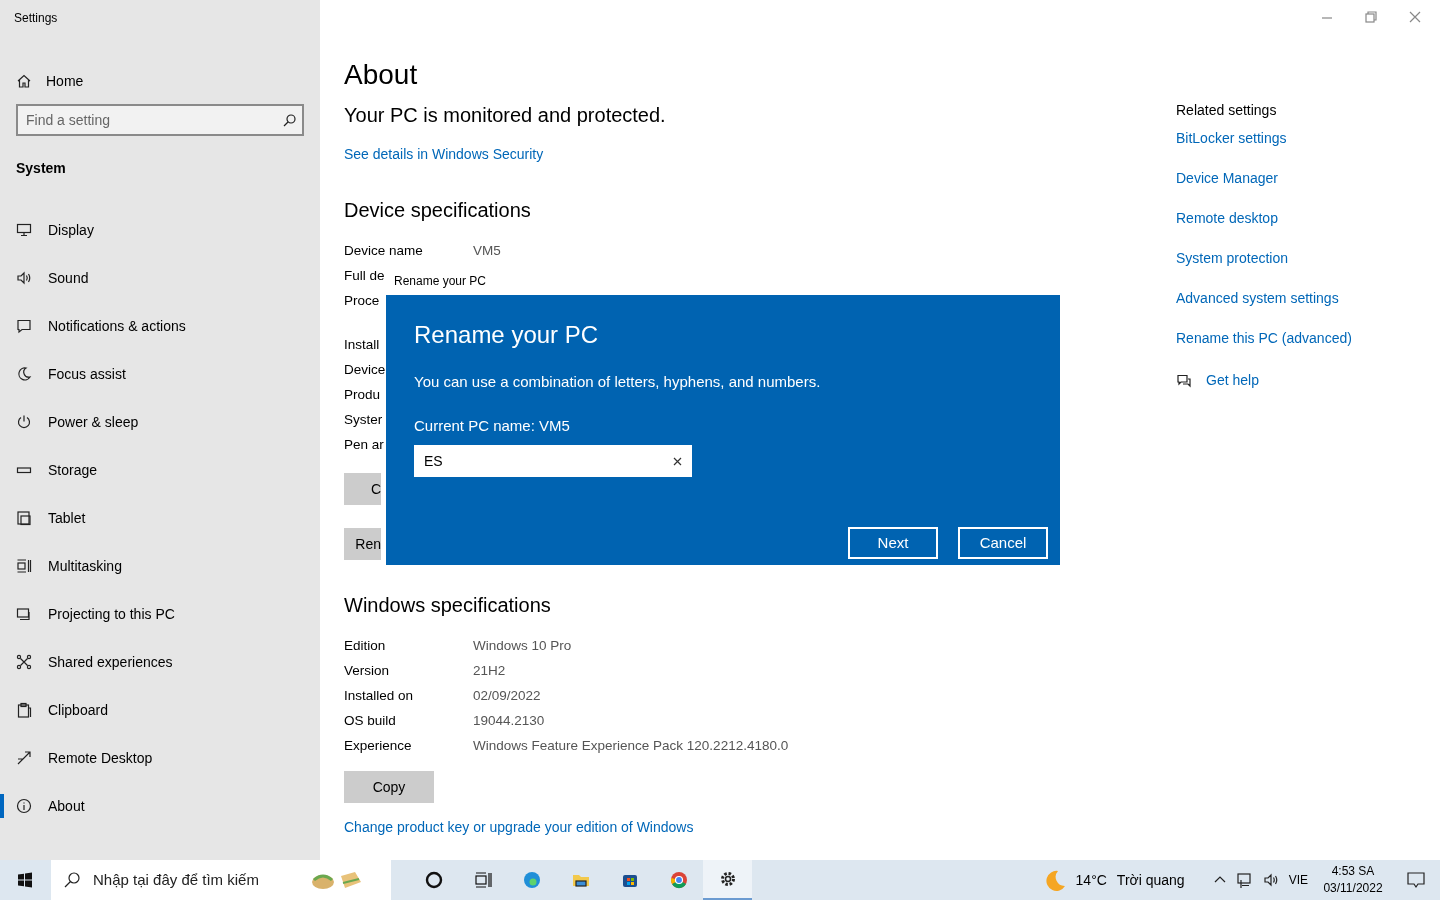  Describe the element at coordinates (389, 787) in the screenshot. I see `copy-button: Copy` at that location.